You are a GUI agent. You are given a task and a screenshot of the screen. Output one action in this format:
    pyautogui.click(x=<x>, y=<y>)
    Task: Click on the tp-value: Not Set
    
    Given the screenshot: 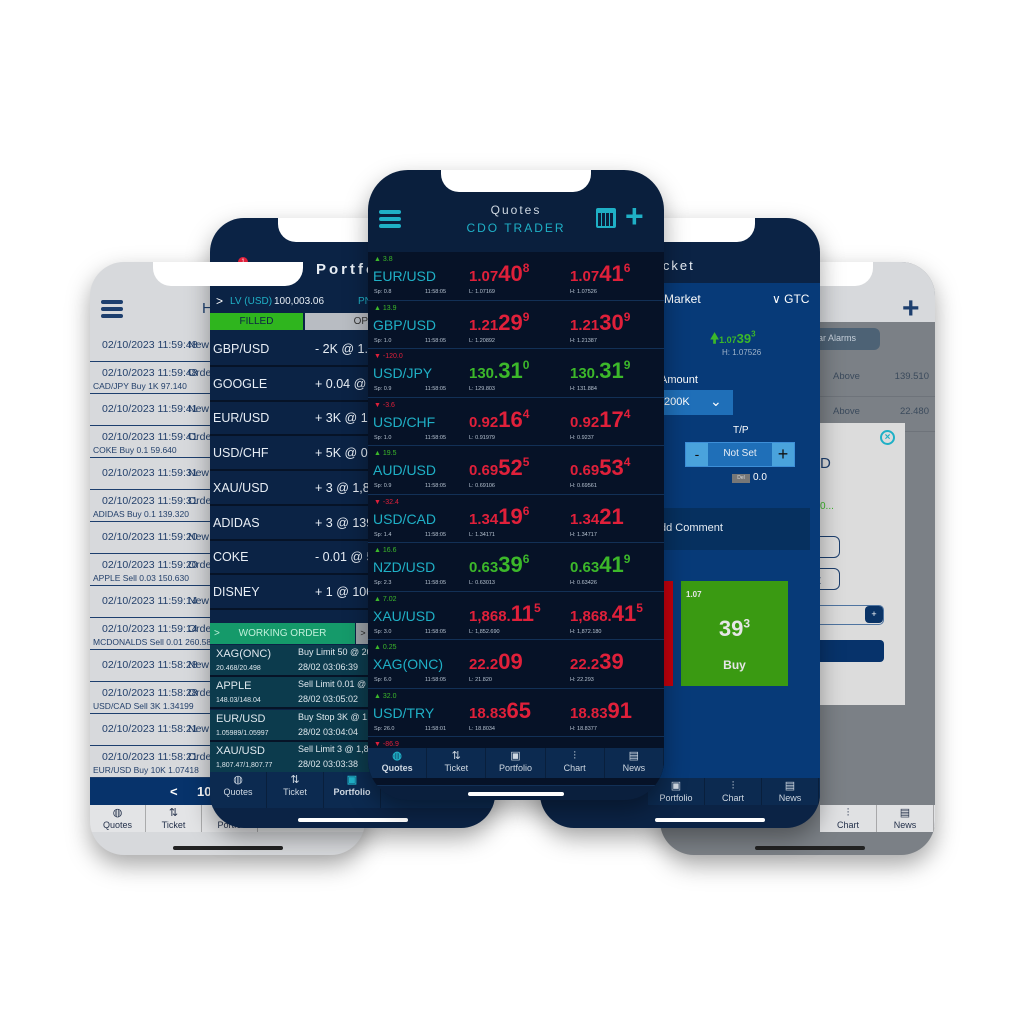 What is the action you would take?
    pyautogui.click(x=740, y=453)
    